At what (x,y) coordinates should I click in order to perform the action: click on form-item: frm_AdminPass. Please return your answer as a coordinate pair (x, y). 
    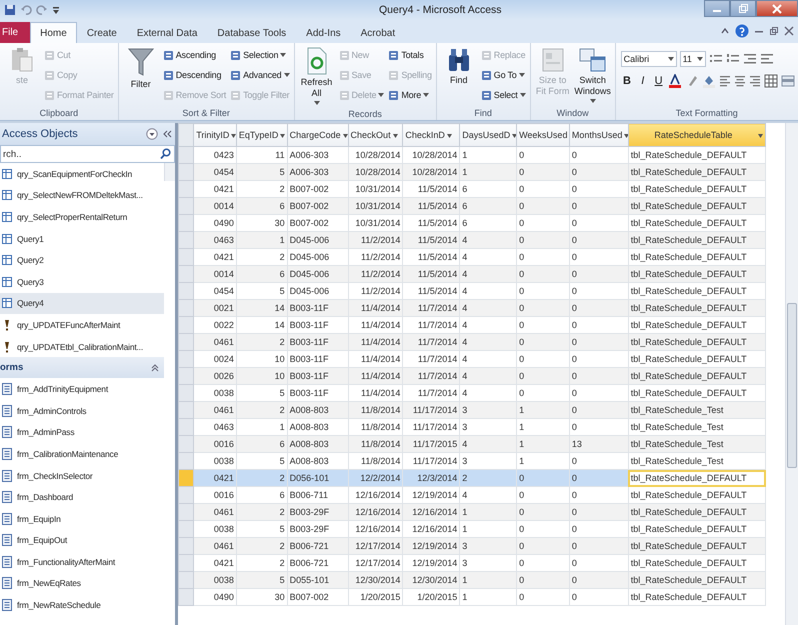
    Looking at the image, I should click on (82, 433).